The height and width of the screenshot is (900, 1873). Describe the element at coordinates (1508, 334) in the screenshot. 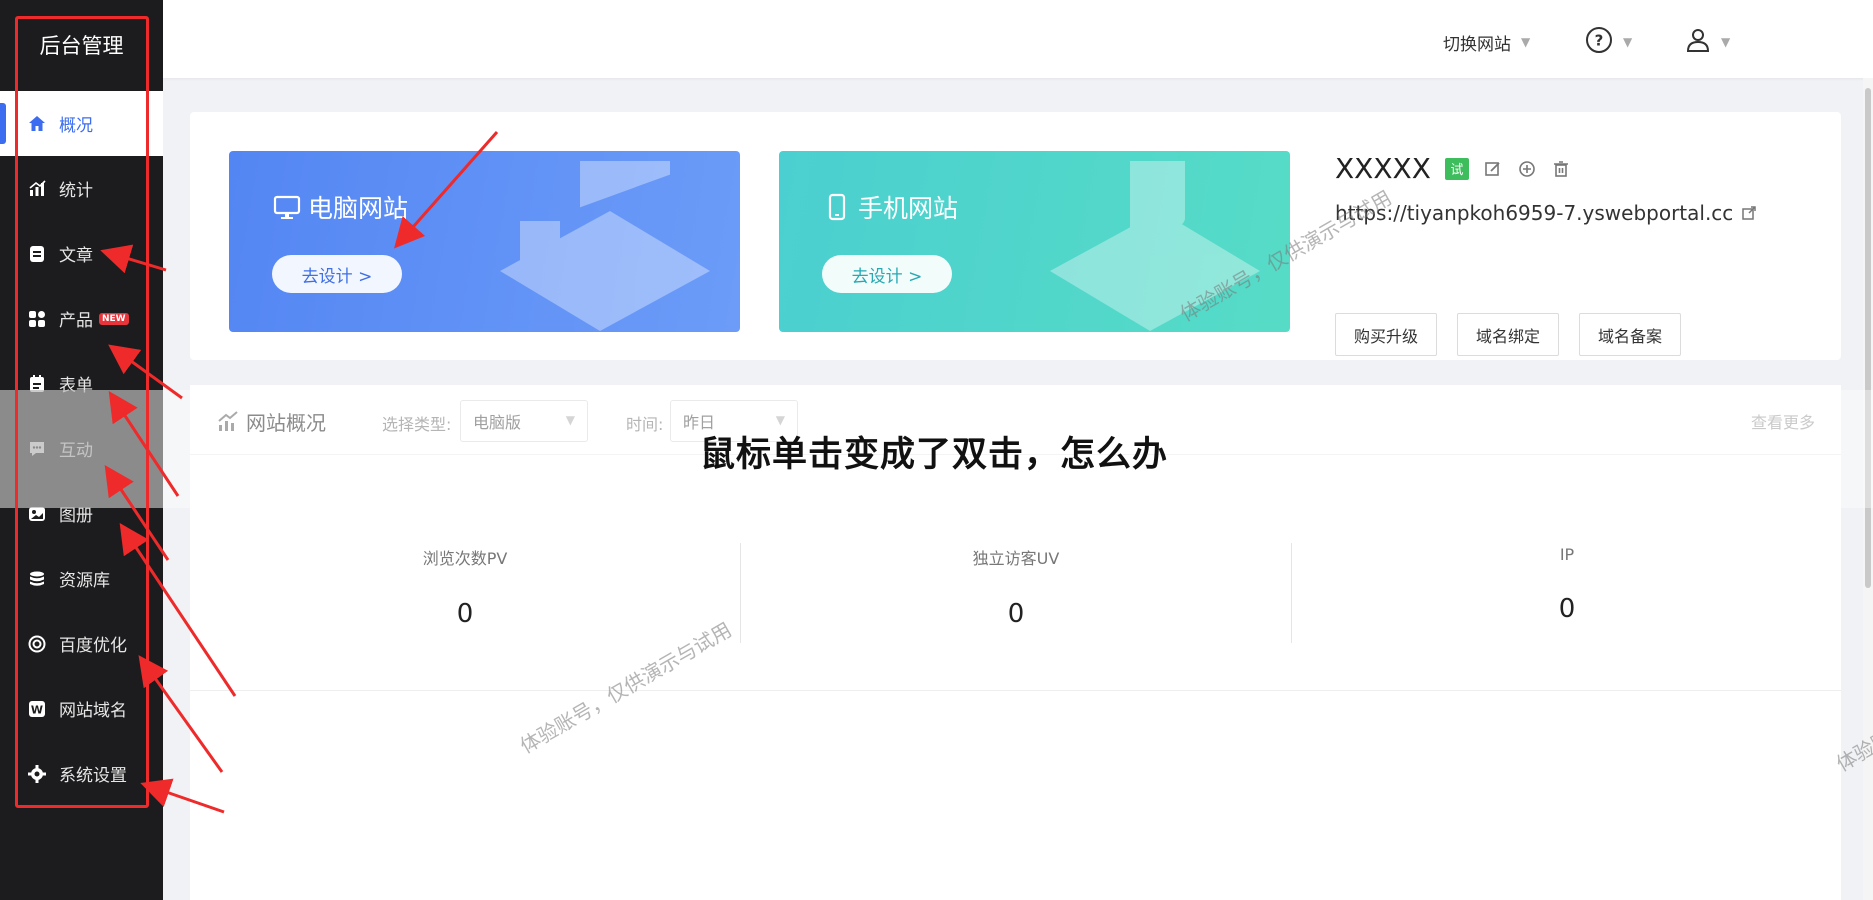

I see `bind-domain-button: 域名绑定` at that location.